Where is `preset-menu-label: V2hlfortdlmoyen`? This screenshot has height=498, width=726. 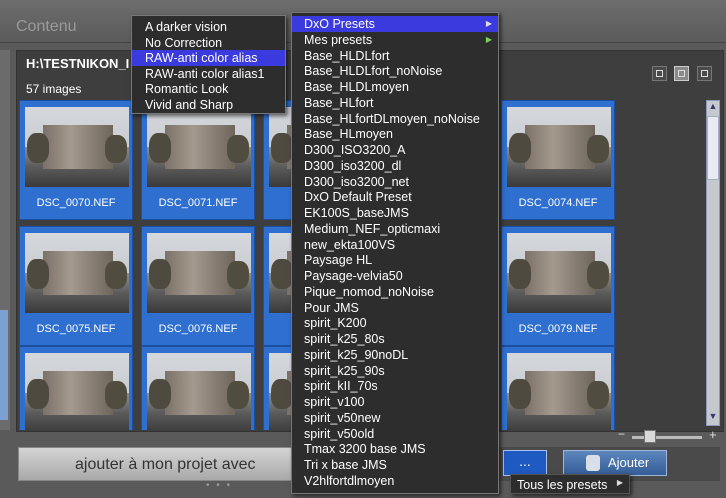
preset-menu-label: V2hlfortdlmoyen is located at coordinates (349, 480).